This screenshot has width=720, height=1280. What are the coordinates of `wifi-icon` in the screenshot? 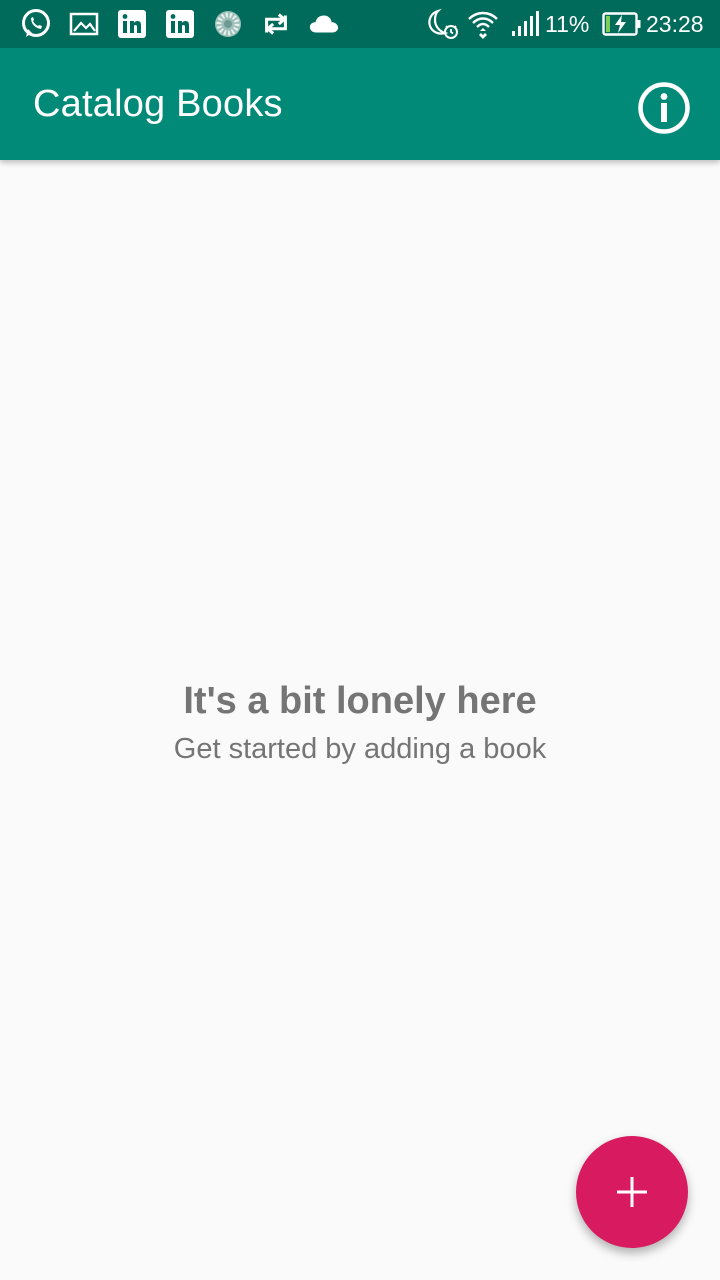 It's located at (483, 24).